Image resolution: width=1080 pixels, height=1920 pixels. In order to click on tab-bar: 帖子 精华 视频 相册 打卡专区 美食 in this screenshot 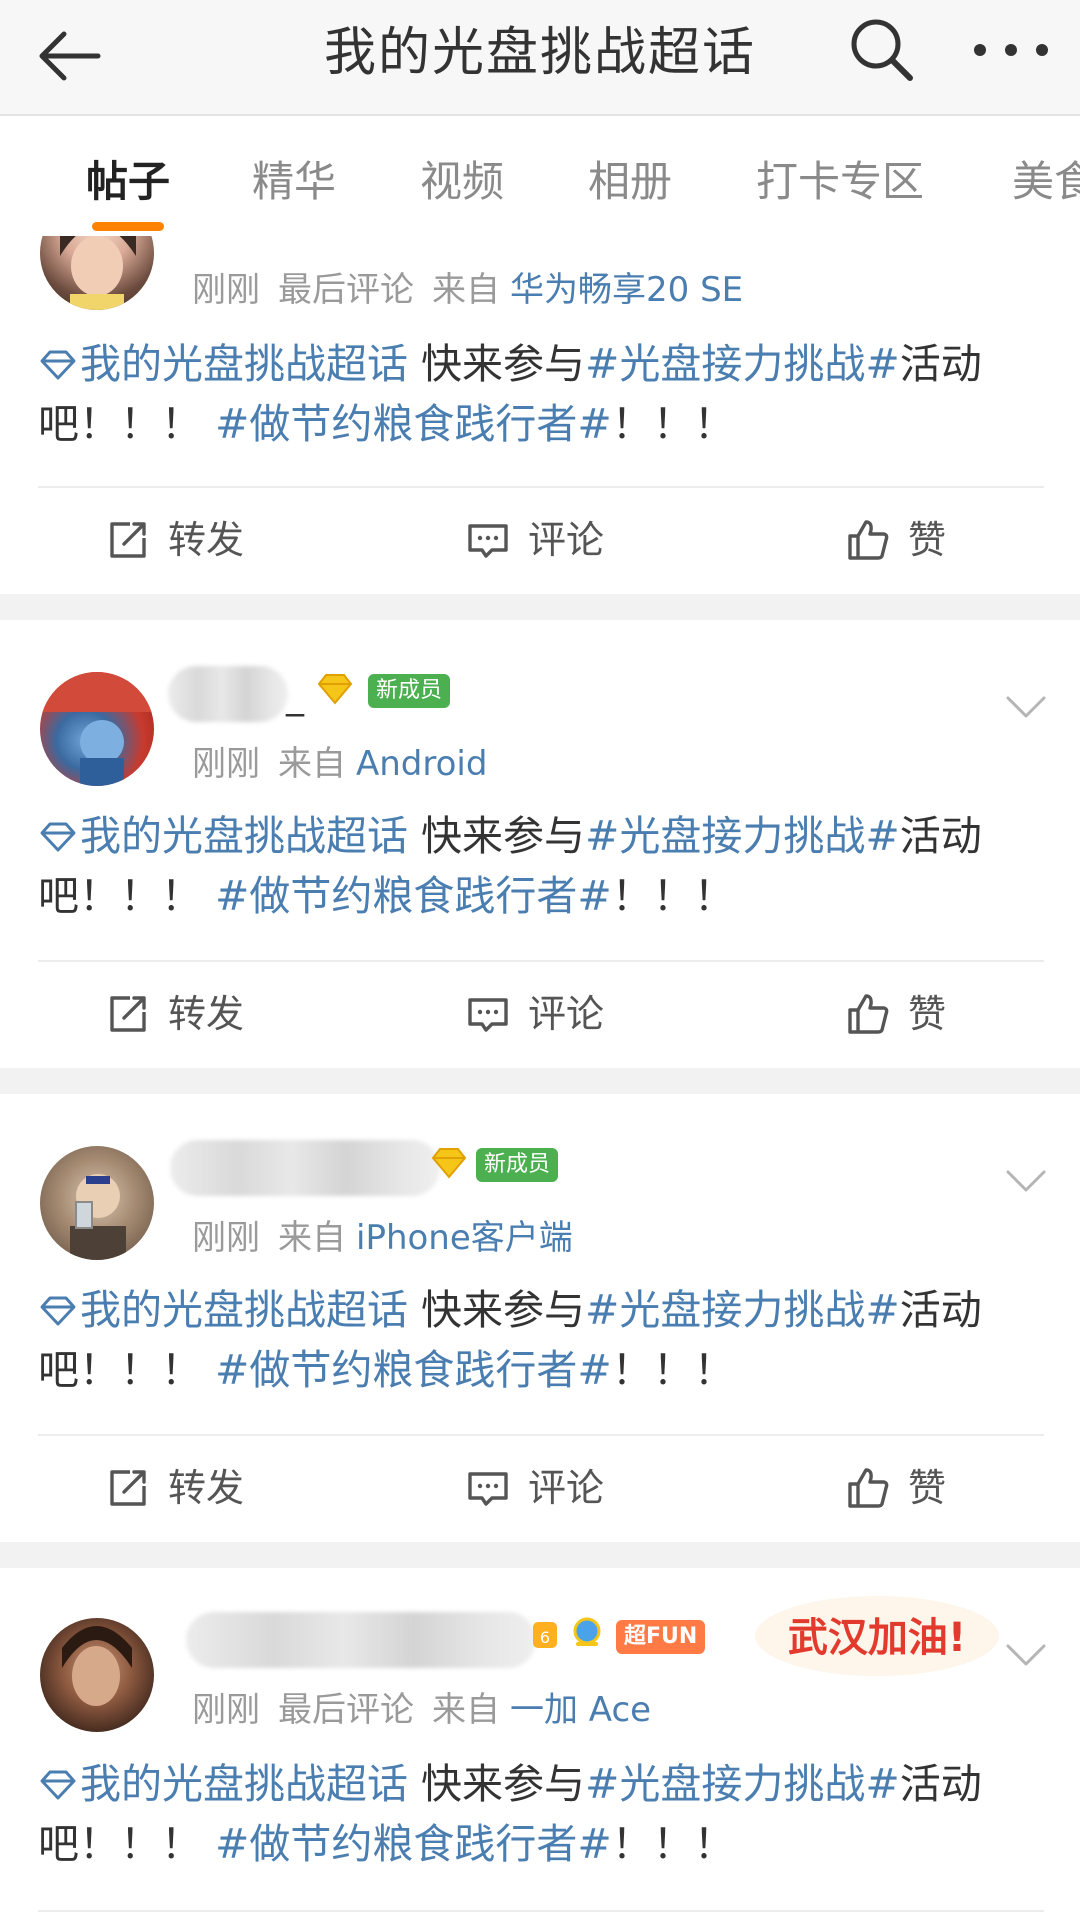, I will do `click(540, 176)`.